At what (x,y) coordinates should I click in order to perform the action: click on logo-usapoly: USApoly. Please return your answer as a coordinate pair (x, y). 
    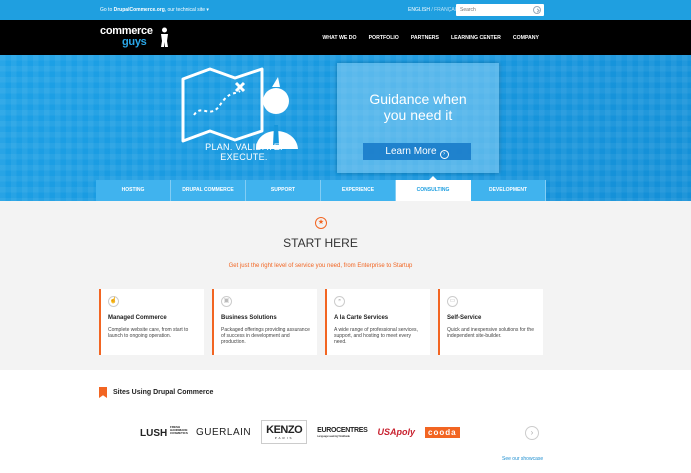
    Looking at the image, I should click on (397, 432).